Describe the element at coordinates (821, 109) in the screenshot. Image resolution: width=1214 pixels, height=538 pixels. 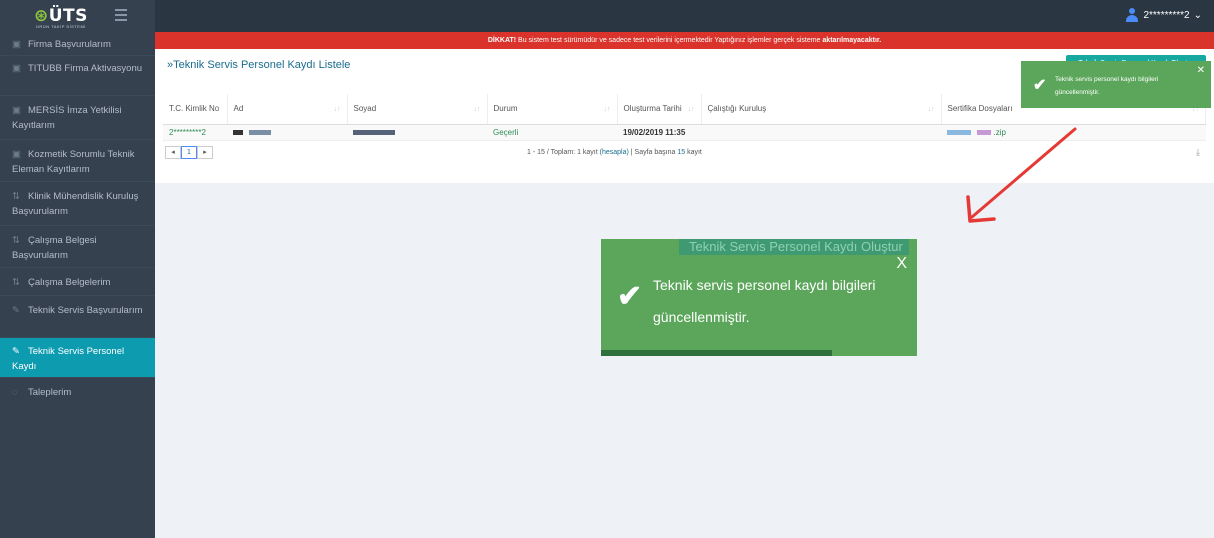
I see `column-header-kurulus: Çalıştığı Kuruluş ↓↑` at that location.